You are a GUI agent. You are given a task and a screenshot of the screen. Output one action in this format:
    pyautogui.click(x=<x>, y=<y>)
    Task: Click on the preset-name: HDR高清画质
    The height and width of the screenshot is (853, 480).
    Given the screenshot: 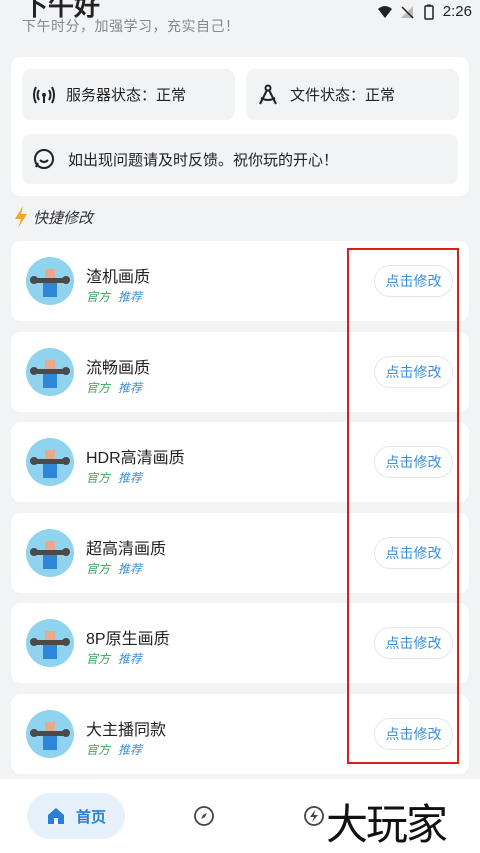 What is the action you would take?
    pyautogui.click(x=135, y=458)
    